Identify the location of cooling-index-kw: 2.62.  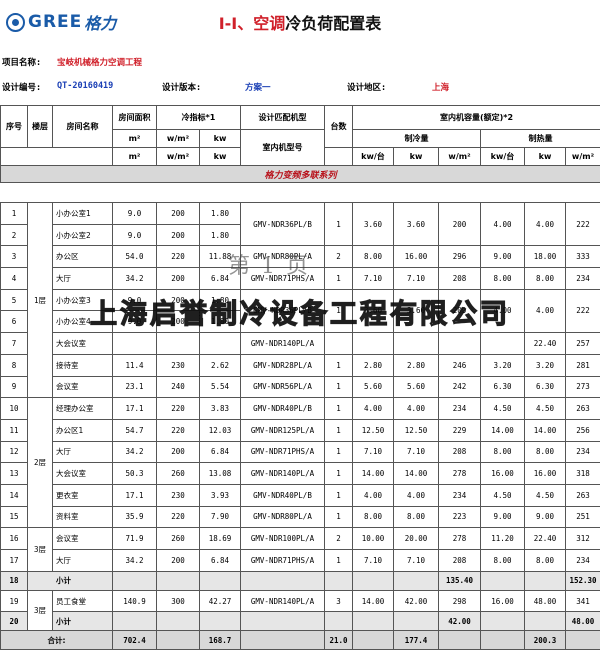
(220, 365).